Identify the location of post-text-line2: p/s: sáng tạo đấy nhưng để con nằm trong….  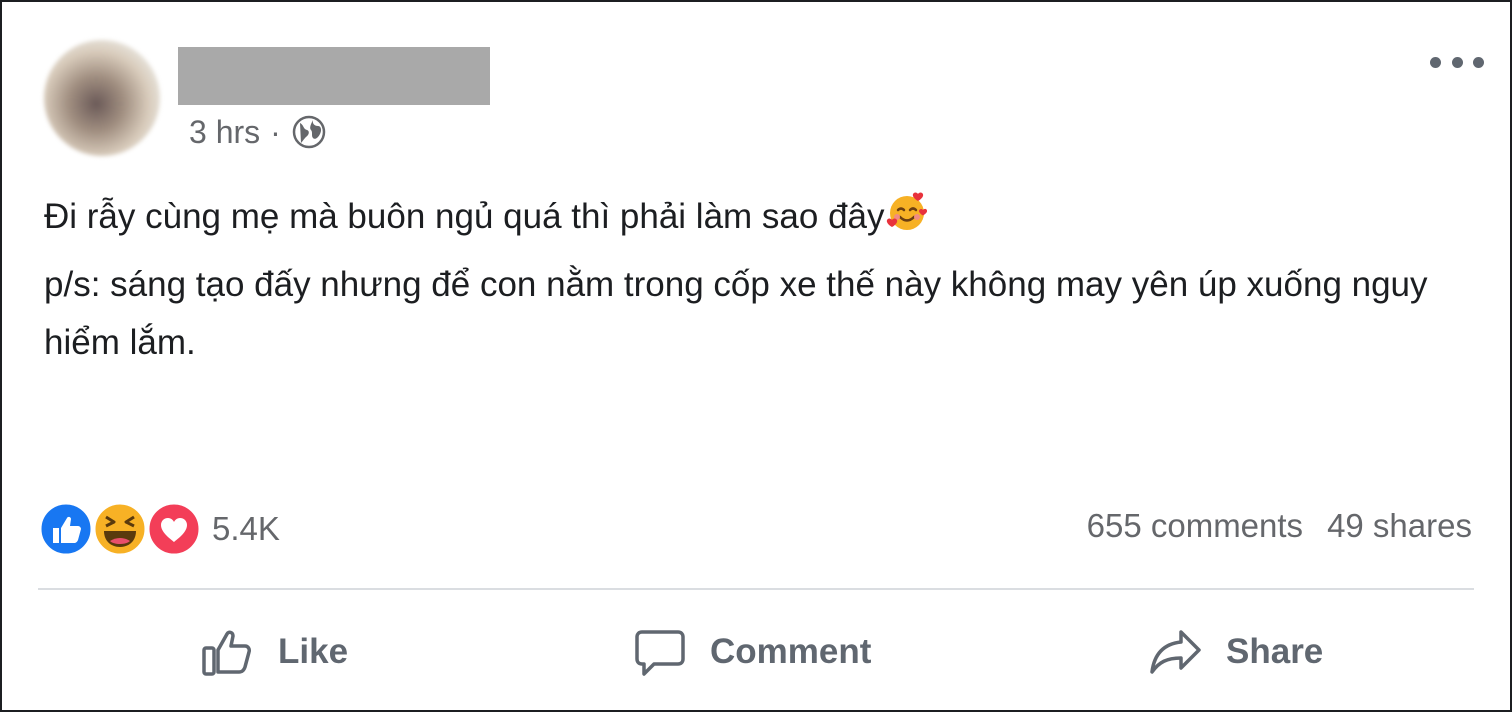
(736, 313).